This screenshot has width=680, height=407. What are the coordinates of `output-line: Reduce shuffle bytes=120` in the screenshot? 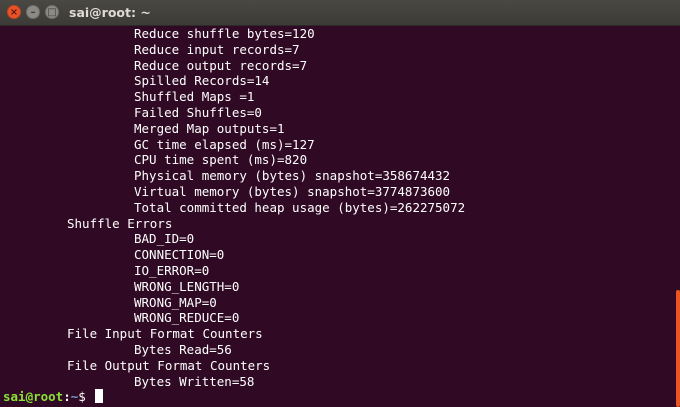 It's located at (224, 33).